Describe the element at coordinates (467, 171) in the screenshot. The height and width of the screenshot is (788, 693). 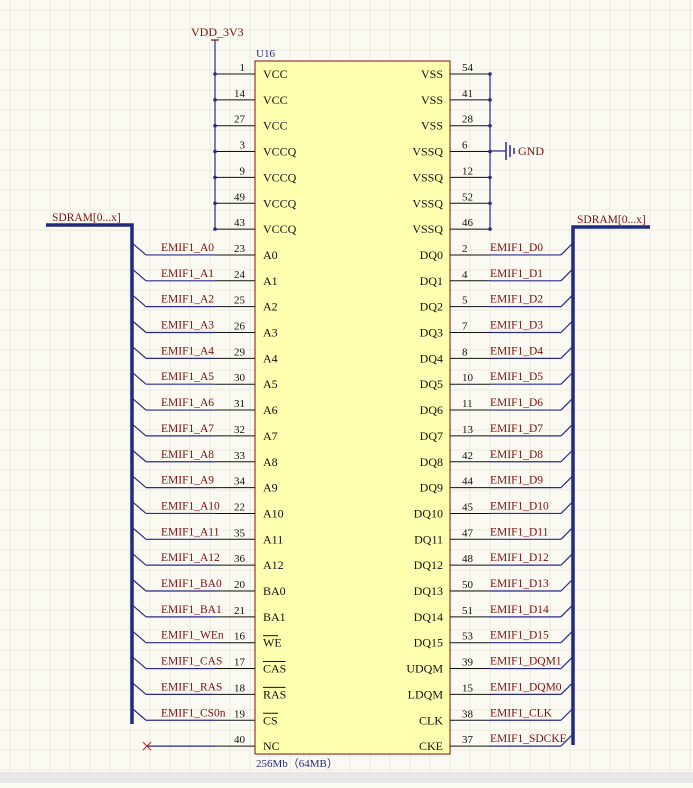
I see `pin-number: 12` at that location.